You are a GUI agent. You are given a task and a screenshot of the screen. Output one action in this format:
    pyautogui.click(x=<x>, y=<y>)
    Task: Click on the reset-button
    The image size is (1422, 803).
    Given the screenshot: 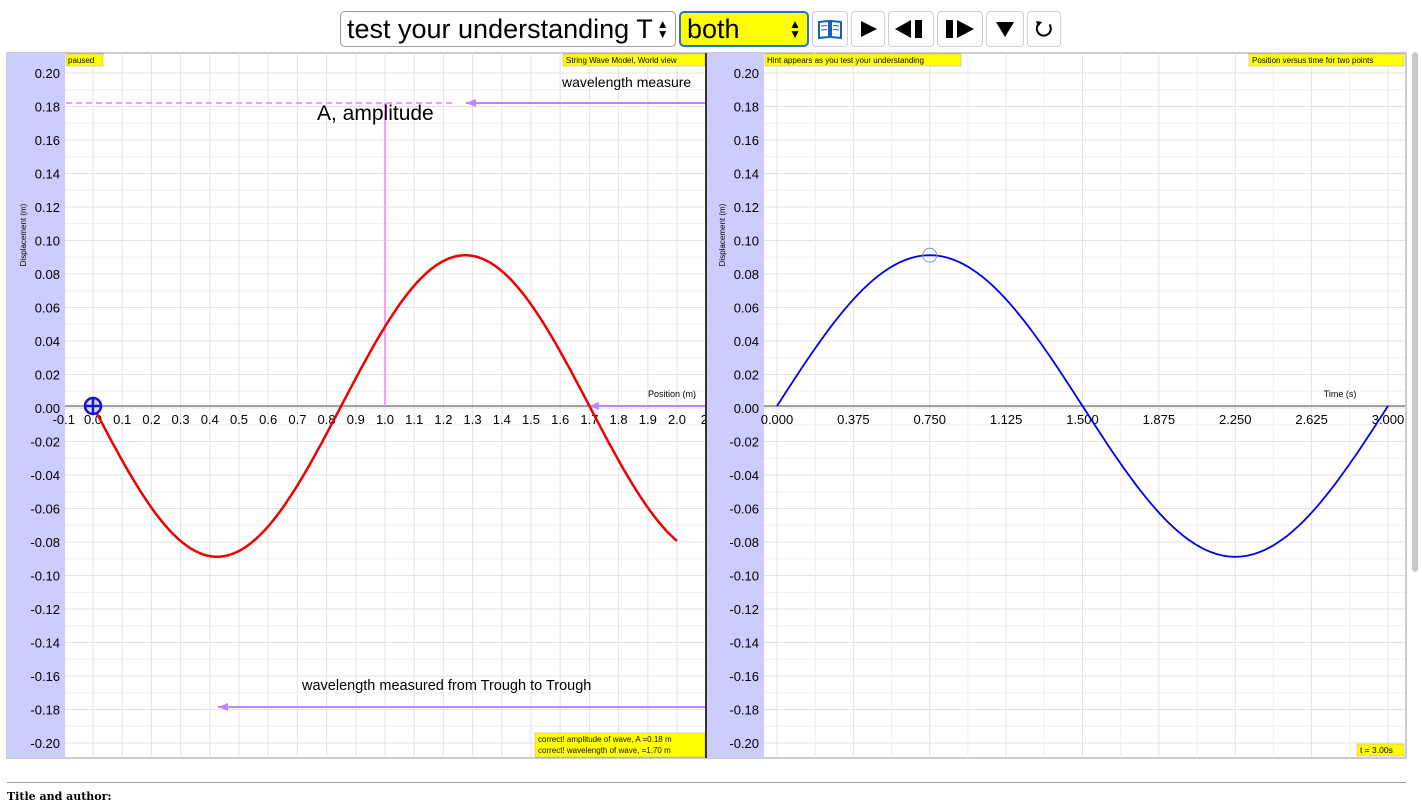 What is the action you would take?
    pyautogui.click(x=1044, y=29)
    